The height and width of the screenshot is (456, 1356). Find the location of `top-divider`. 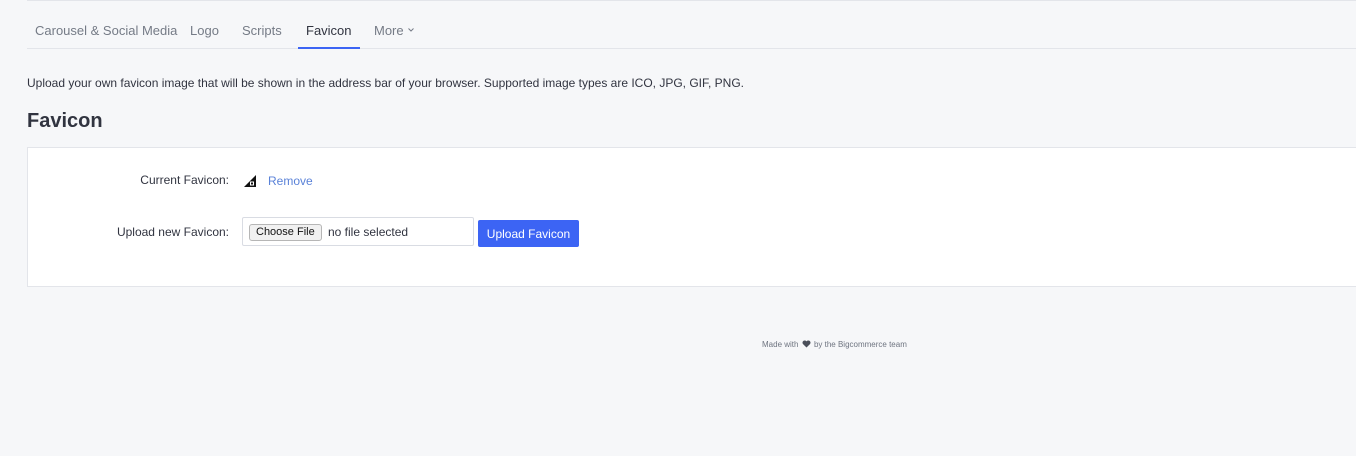

top-divider is located at coordinates (691, 0).